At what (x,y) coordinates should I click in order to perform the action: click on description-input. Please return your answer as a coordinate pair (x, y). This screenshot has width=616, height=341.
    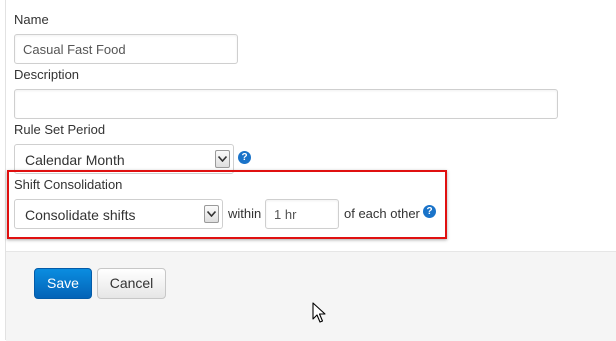
    Looking at the image, I should click on (286, 104).